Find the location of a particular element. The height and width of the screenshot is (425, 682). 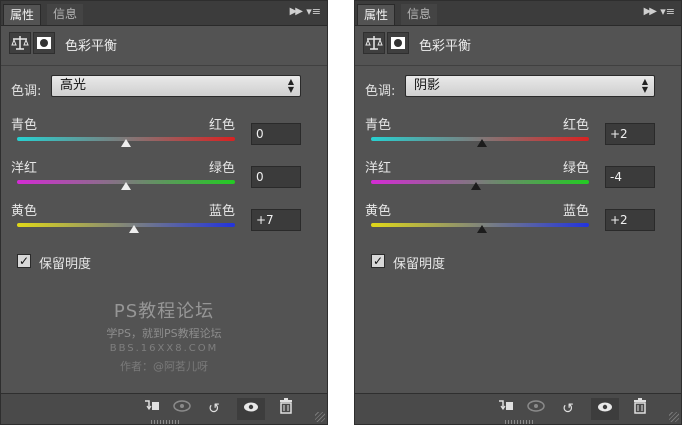

watermark-subtitle: 学PS，就到PS教程论坛 is located at coordinates (164, 333).